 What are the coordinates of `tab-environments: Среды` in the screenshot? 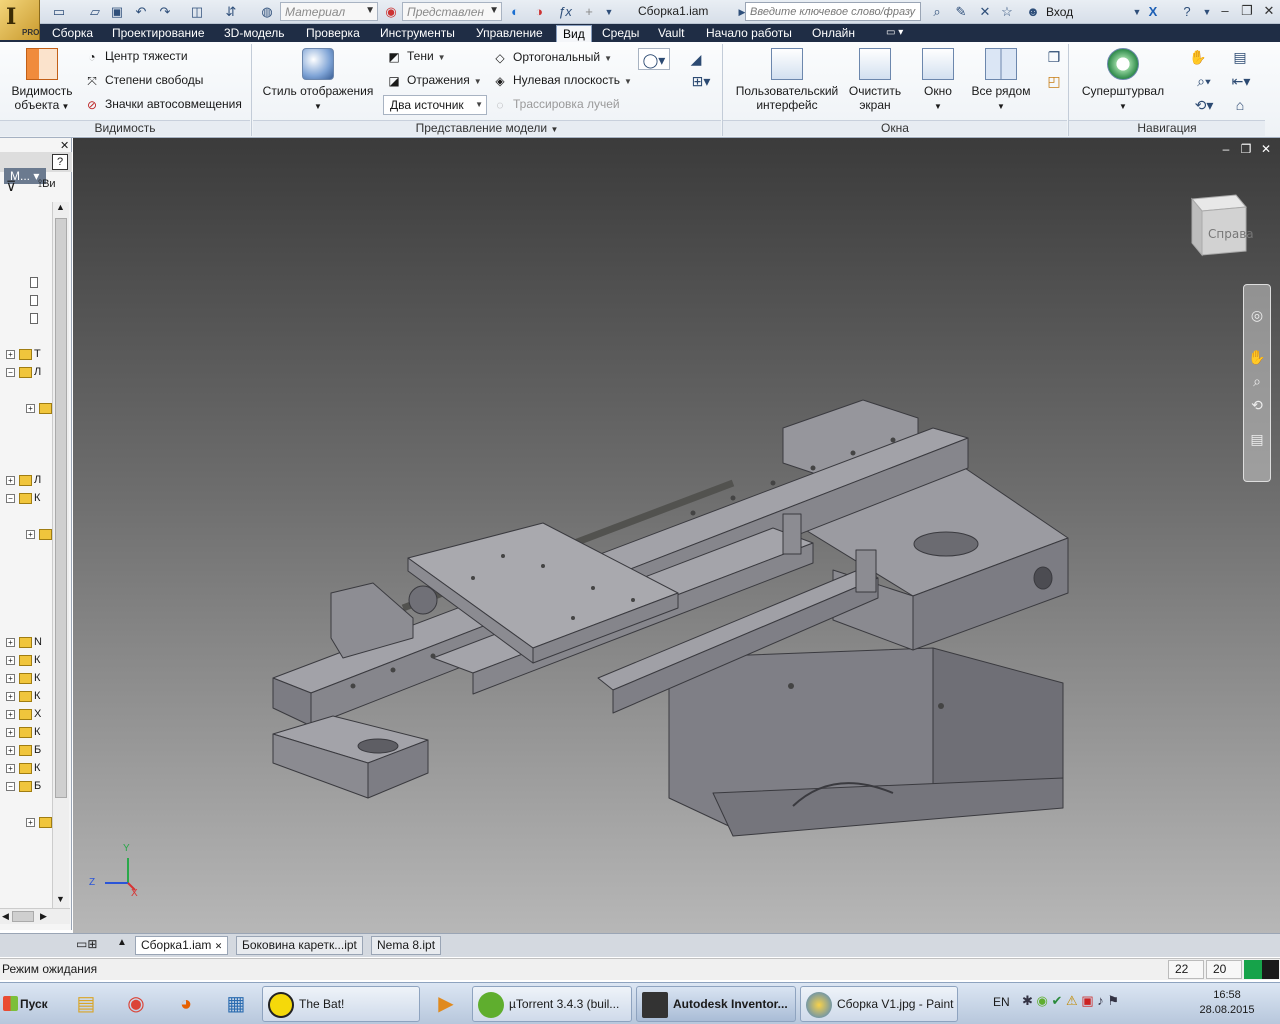 It's located at (620, 33).